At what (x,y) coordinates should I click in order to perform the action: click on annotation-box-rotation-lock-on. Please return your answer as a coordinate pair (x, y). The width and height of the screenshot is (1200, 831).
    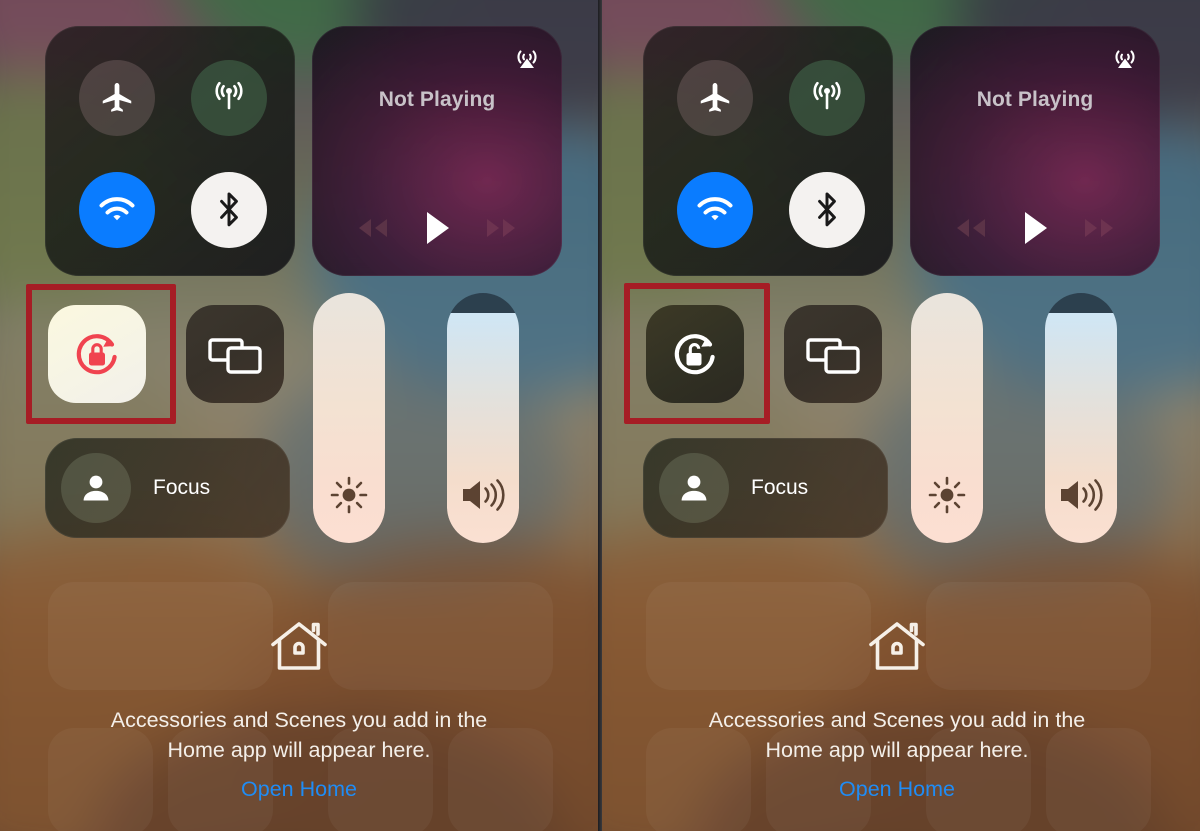
    Looking at the image, I should click on (101, 354).